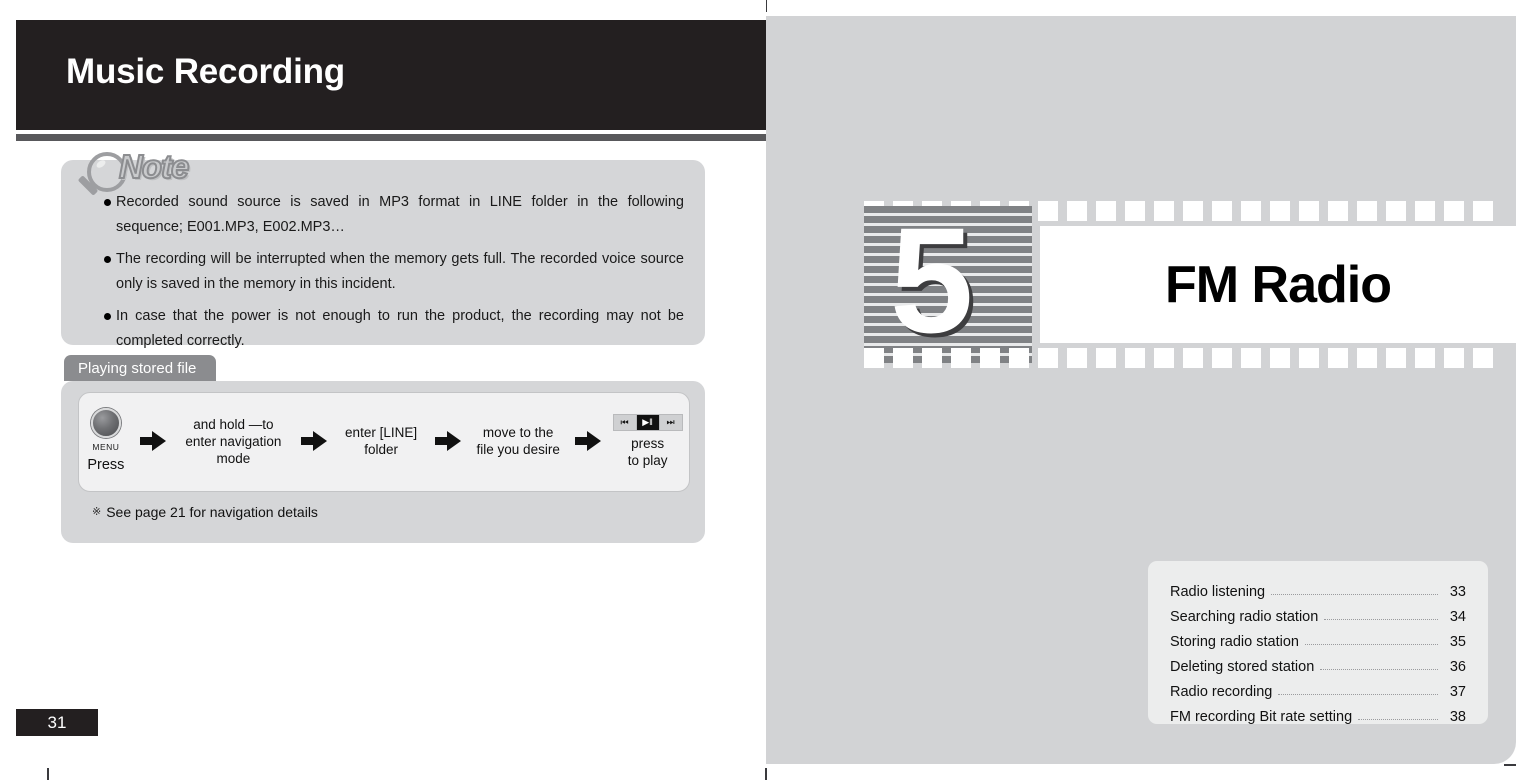 Image resolution: width=1516 pixels, height=780 pixels. I want to click on toc-entry-label: Storing radio station, so click(1234, 642).